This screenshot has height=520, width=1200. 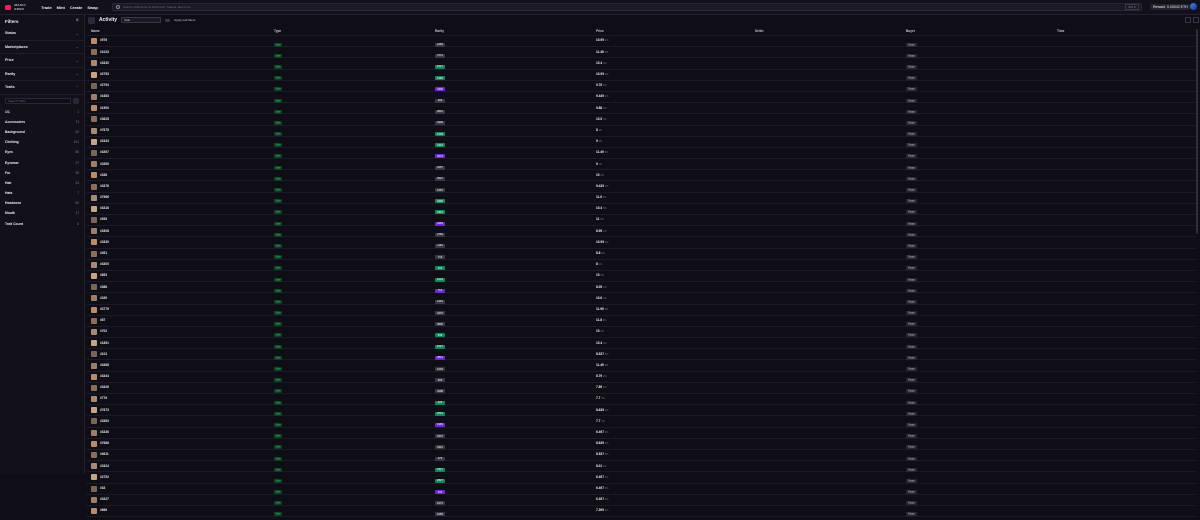 I want to click on trait-search-input: Search Traits, so click(x=38, y=100).